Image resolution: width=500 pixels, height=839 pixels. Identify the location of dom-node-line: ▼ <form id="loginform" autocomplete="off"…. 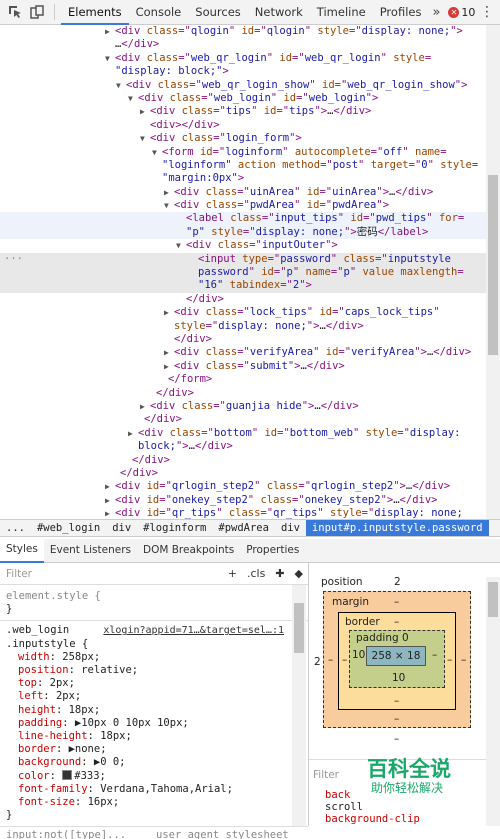
(243, 152).